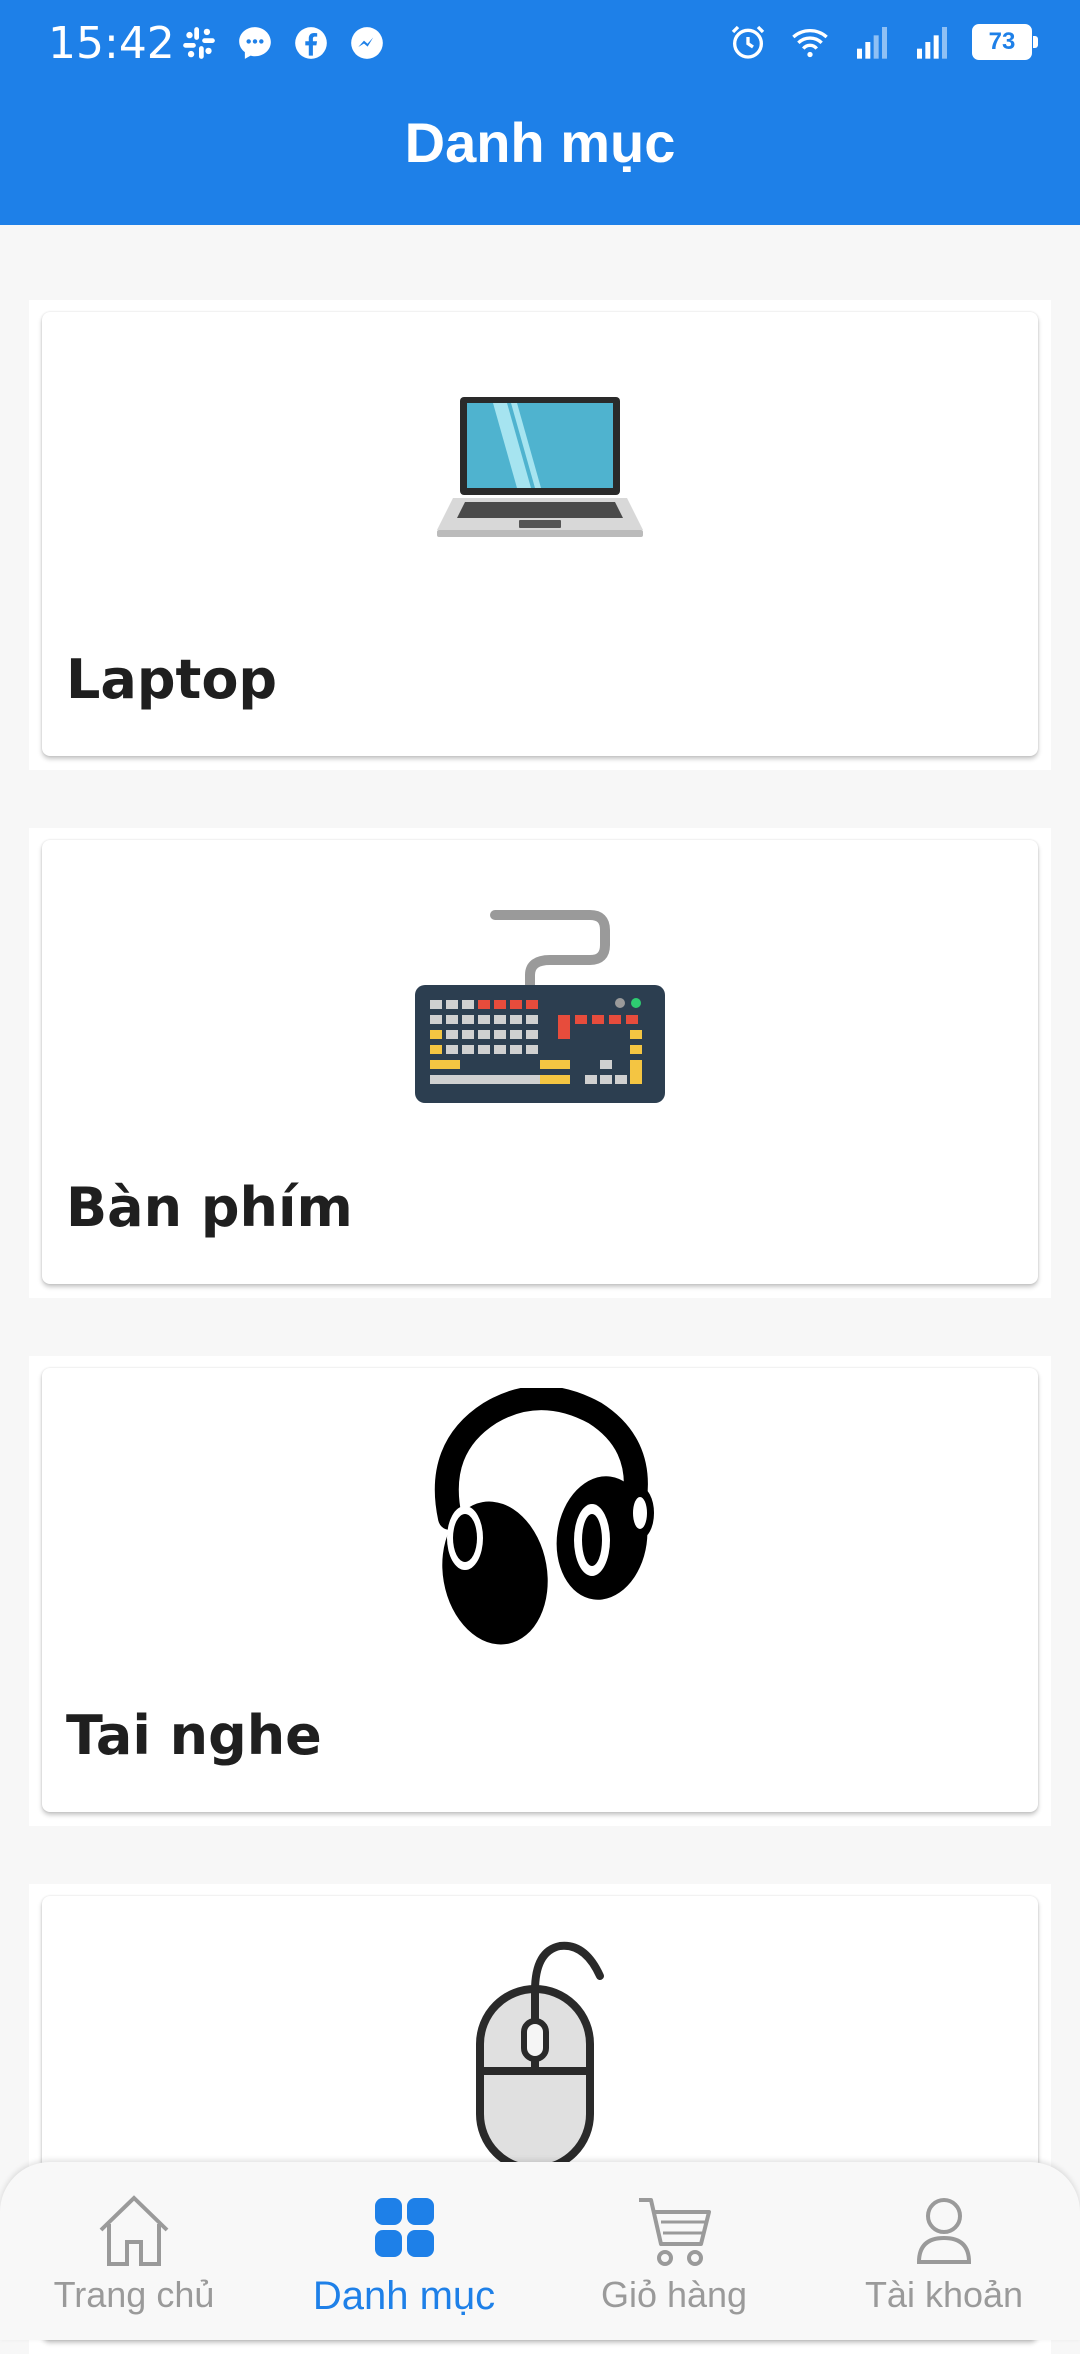 The height and width of the screenshot is (2354, 1080). I want to click on messenger-icon, so click(255, 43).